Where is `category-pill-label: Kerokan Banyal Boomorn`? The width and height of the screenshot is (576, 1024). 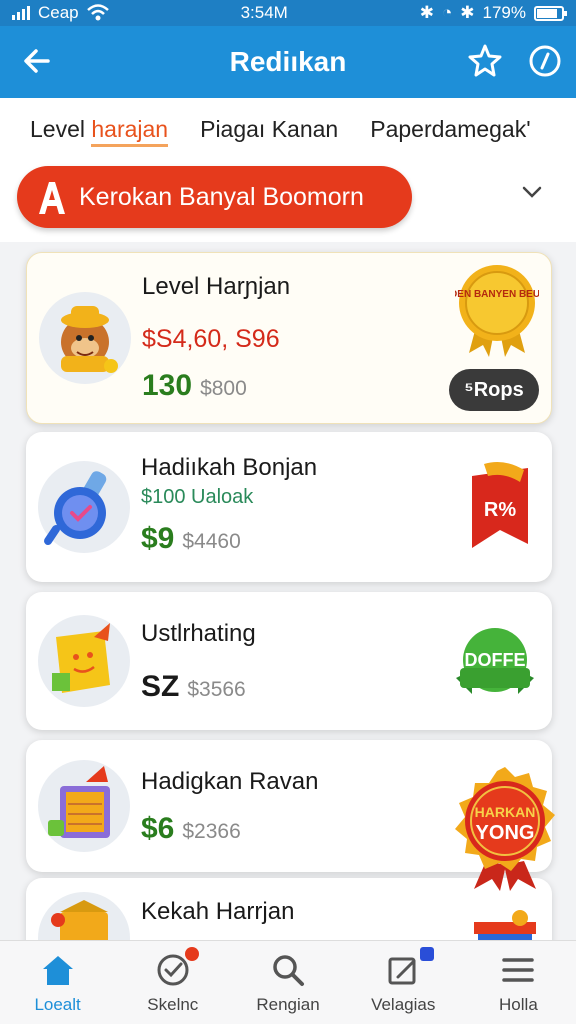 category-pill-label: Kerokan Banyal Boomorn is located at coordinates (221, 196).